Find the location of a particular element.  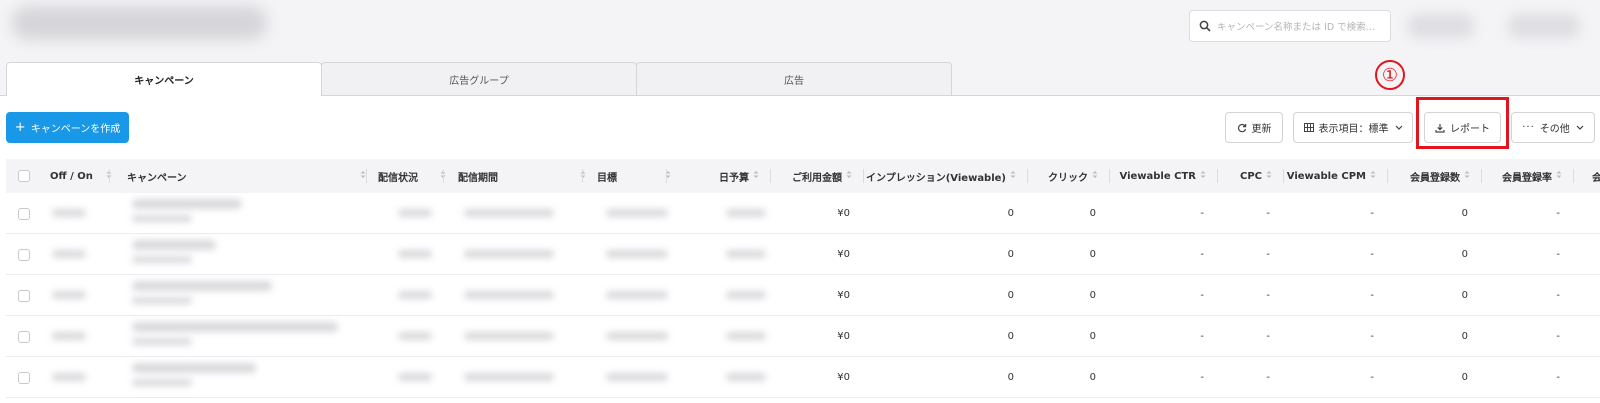

col-cpc-header: CPC is located at coordinates (1252, 176).